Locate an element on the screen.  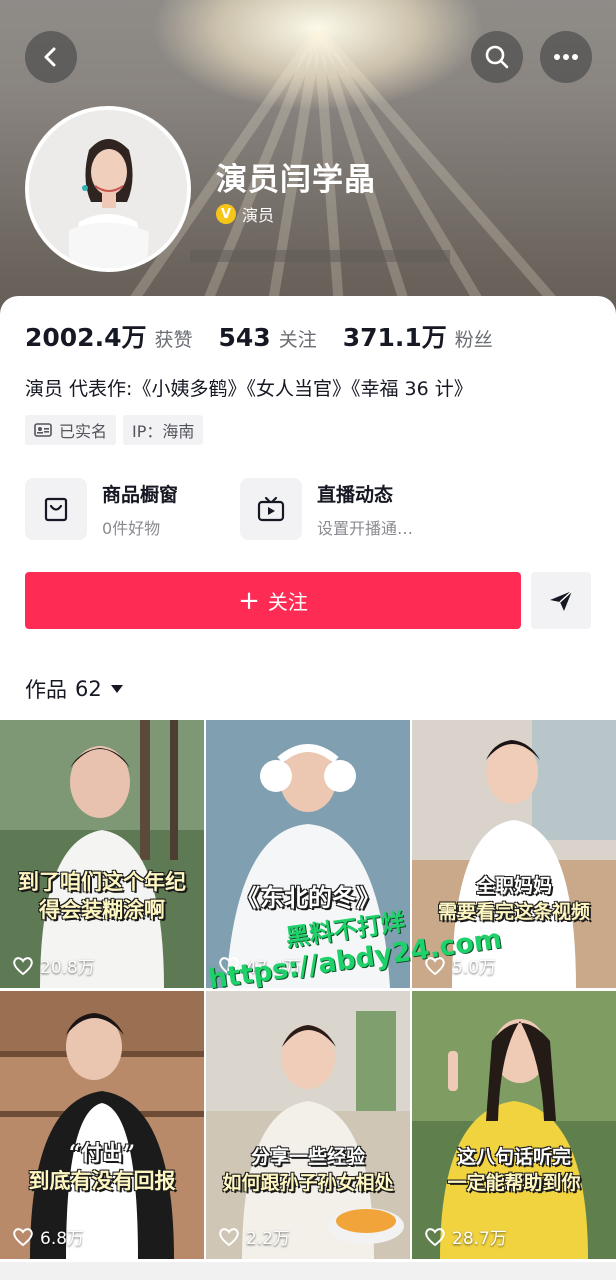
shop-title: 商品橱窗 is located at coordinates (140, 494).